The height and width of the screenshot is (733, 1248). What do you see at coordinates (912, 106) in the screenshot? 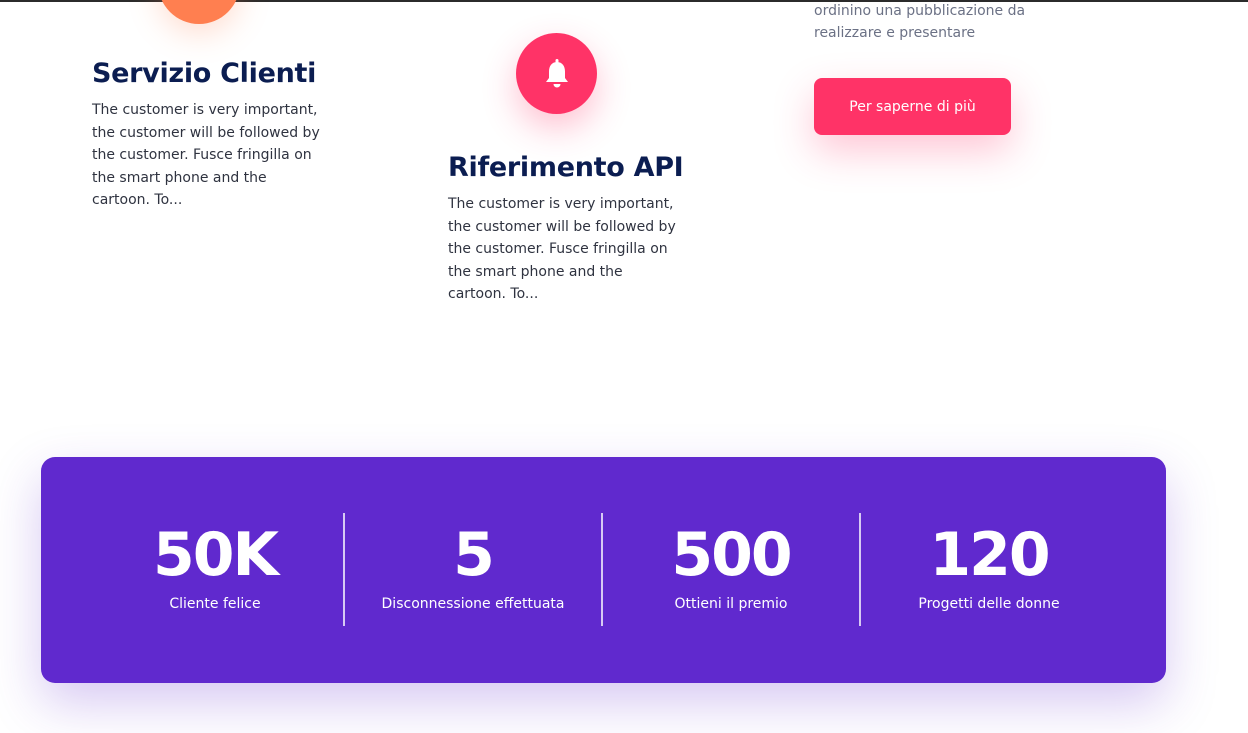
I see `learn-more-button: Per saperne di più` at bounding box center [912, 106].